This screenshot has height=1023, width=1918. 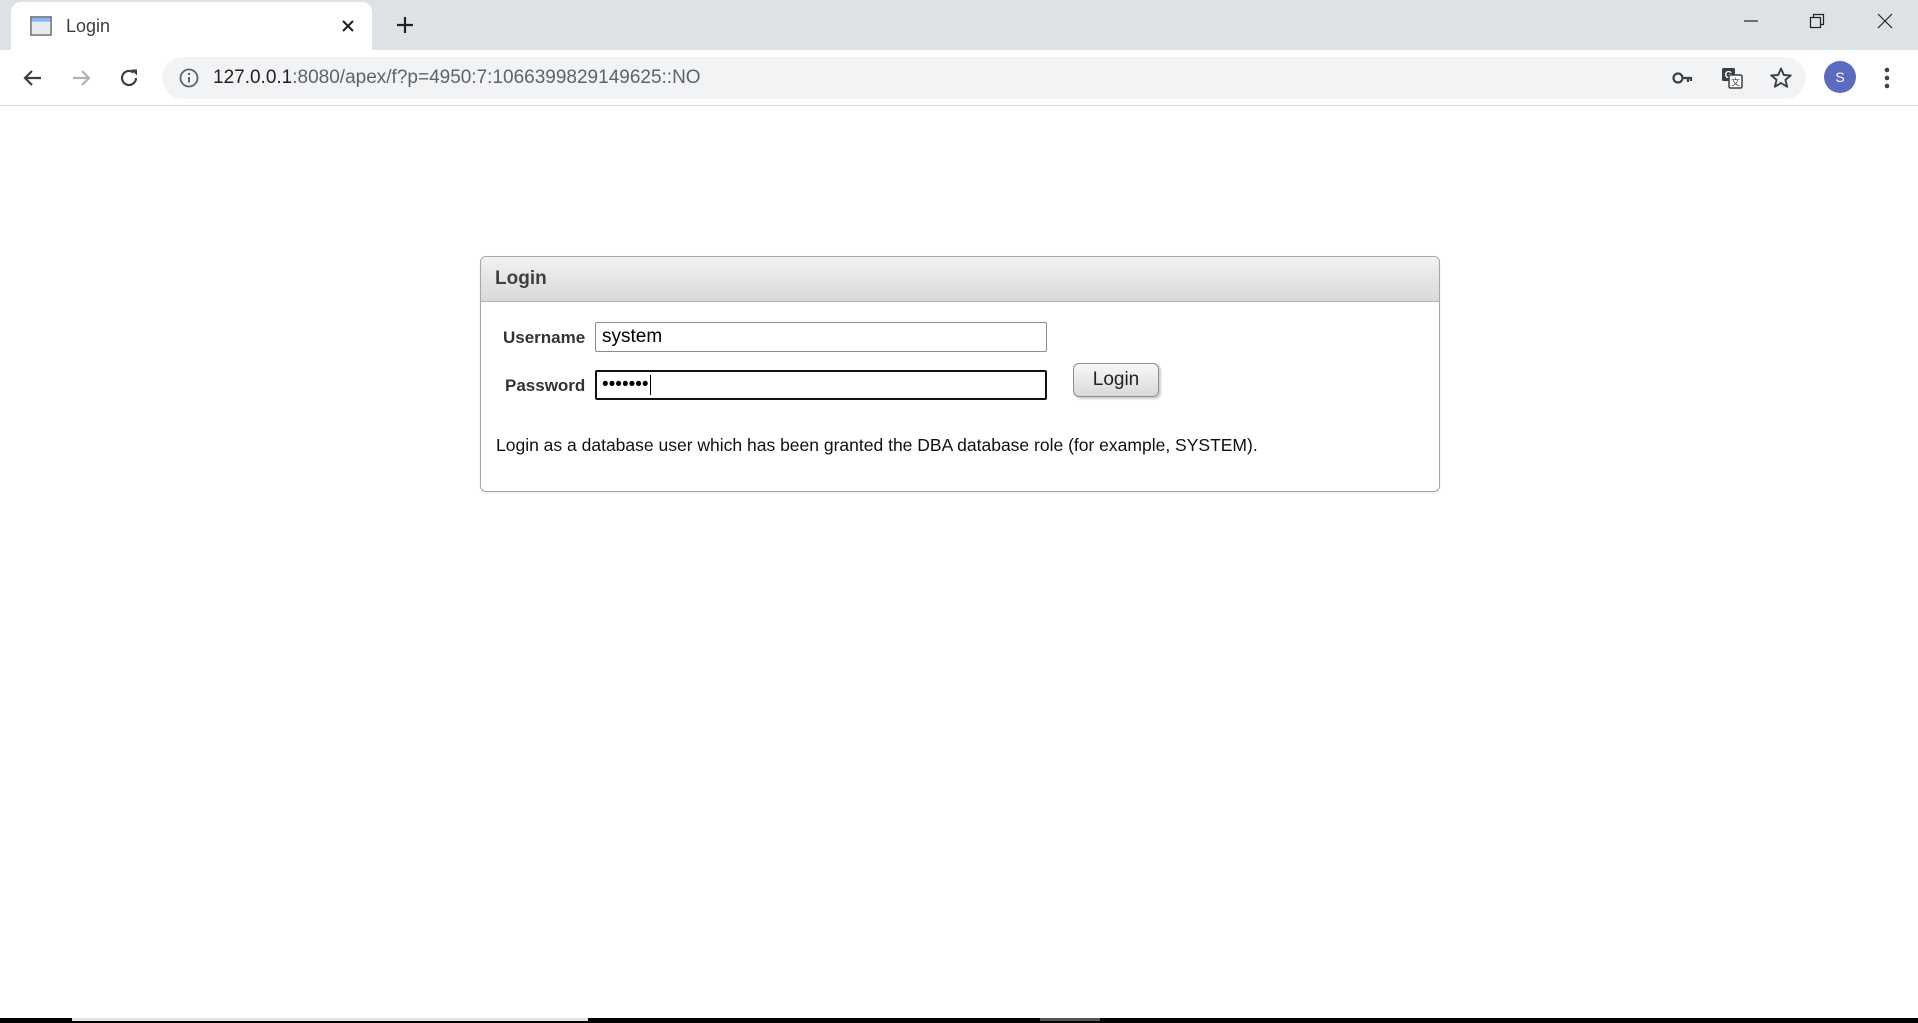 I want to click on tab-title: Login, so click(x=88, y=26).